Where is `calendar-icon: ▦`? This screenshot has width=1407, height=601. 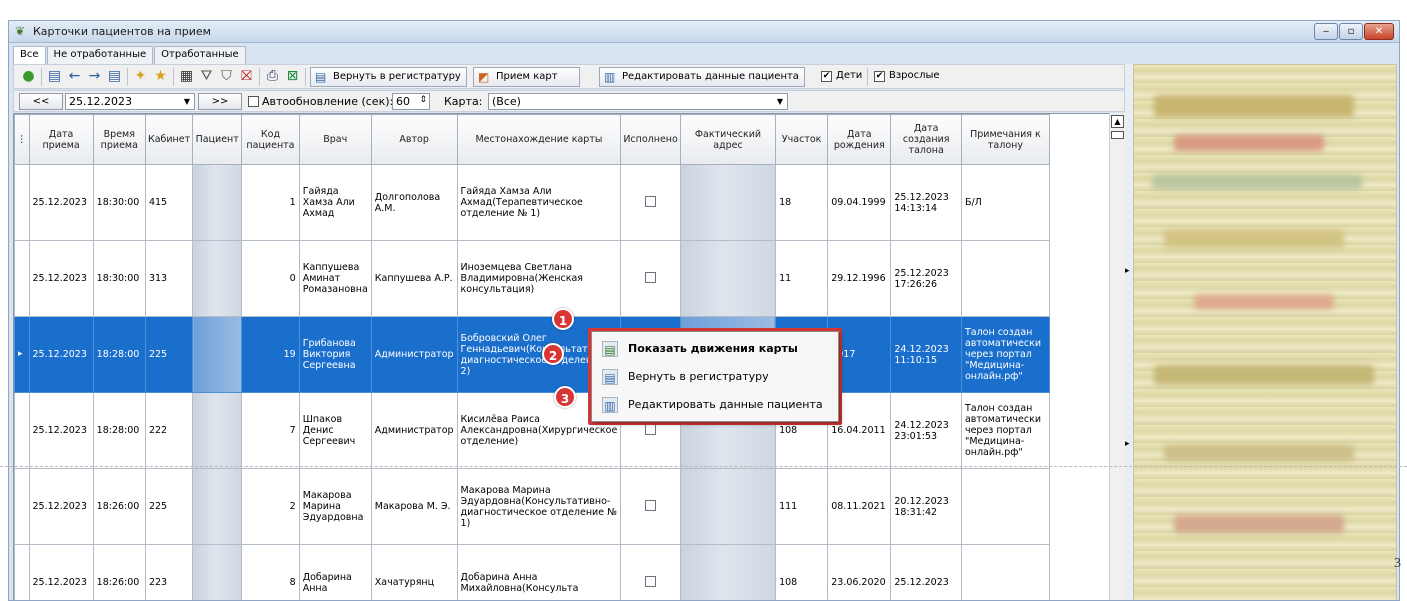
calendar-icon: ▦ is located at coordinates (186, 76).